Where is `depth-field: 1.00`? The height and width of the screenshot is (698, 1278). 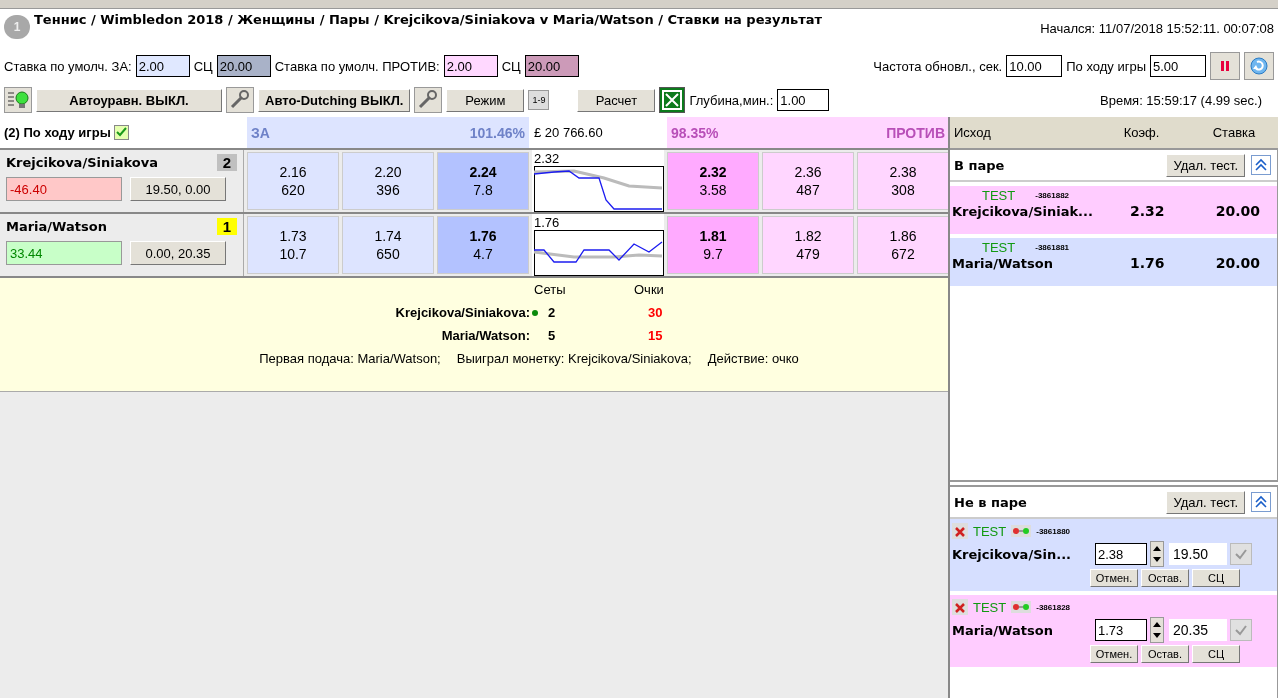 depth-field: 1.00 is located at coordinates (803, 100).